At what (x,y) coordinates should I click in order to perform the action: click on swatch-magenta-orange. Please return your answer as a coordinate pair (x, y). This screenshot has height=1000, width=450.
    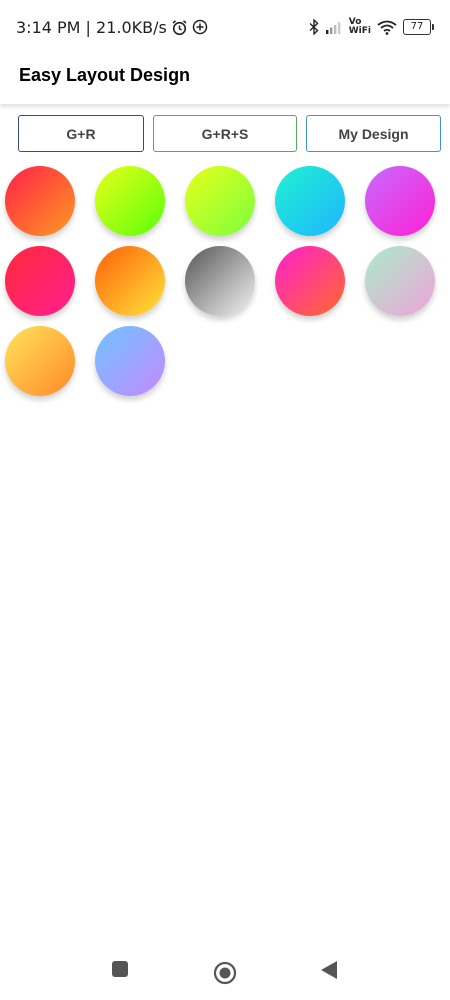
    Looking at the image, I should click on (310, 281).